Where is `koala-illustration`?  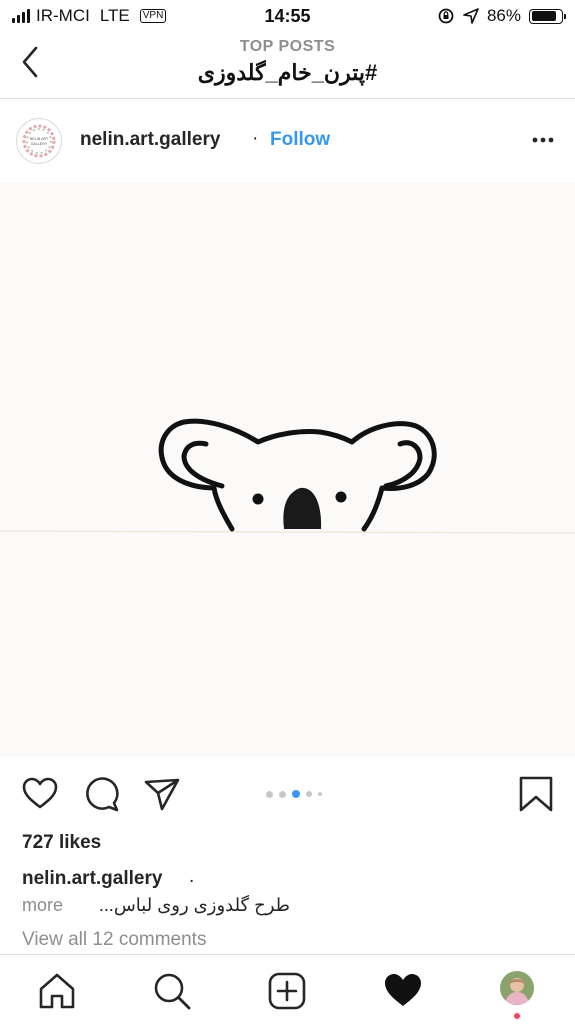 koala-illustration is located at coordinates (287, 476).